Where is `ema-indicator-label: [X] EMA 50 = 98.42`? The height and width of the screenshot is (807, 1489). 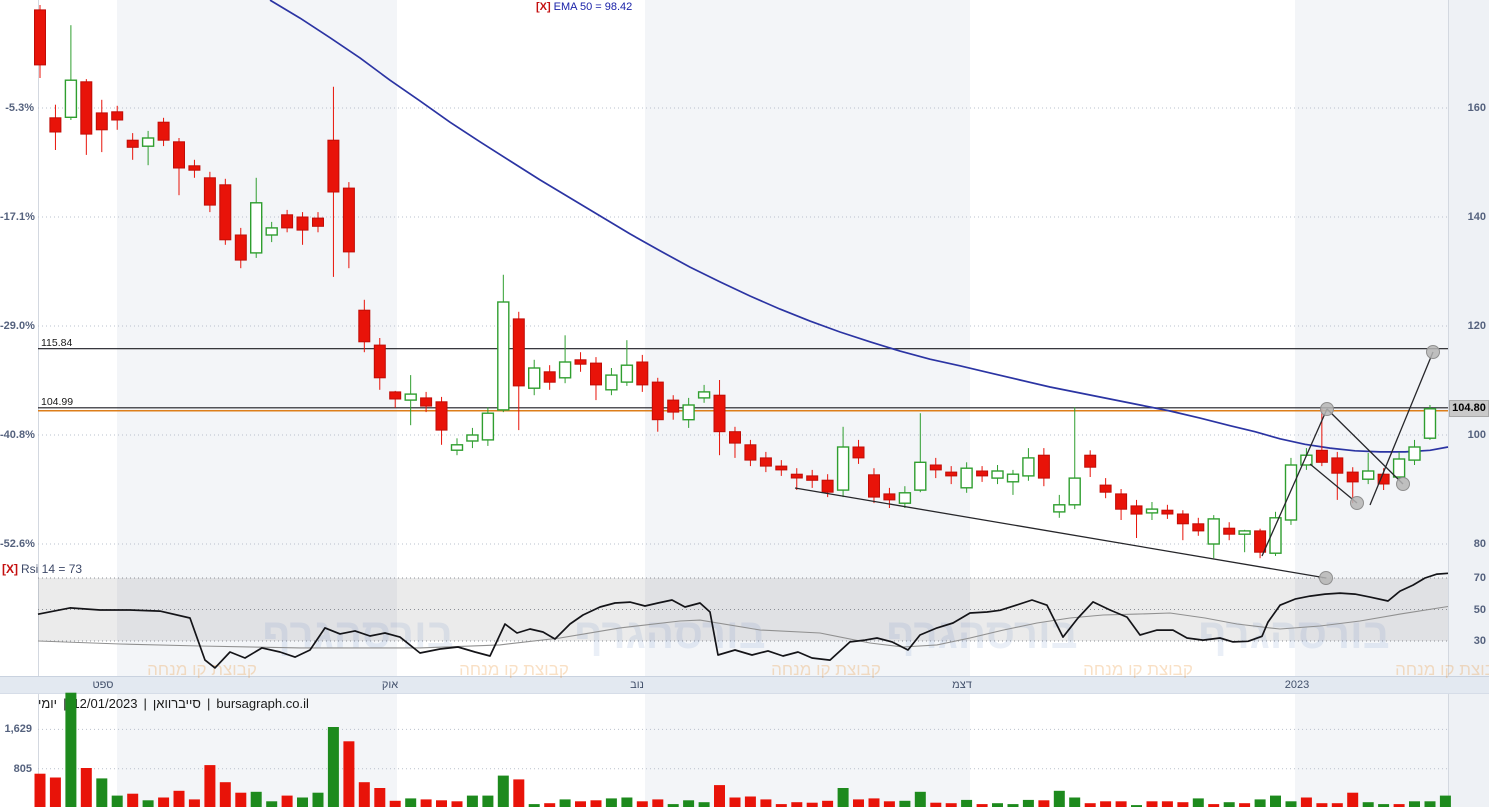
ema-indicator-label: [X] EMA 50 = 98.42 is located at coordinates (584, 7).